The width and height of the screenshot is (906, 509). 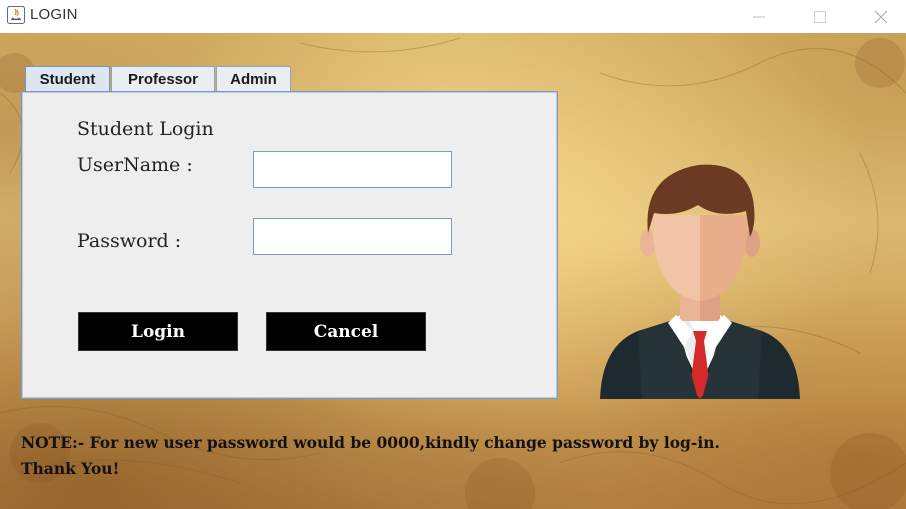 What do you see at coordinates (67, 79) in the screenshot?
I see `tab-student: Student` at bounding box center [67, 79].